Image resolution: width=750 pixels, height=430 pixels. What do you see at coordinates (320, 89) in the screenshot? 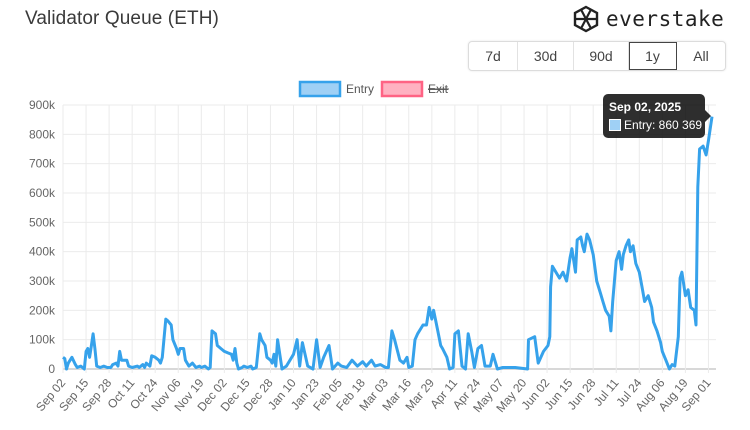
I see `legend-entry-swatch` at bounding box center [320, 89].